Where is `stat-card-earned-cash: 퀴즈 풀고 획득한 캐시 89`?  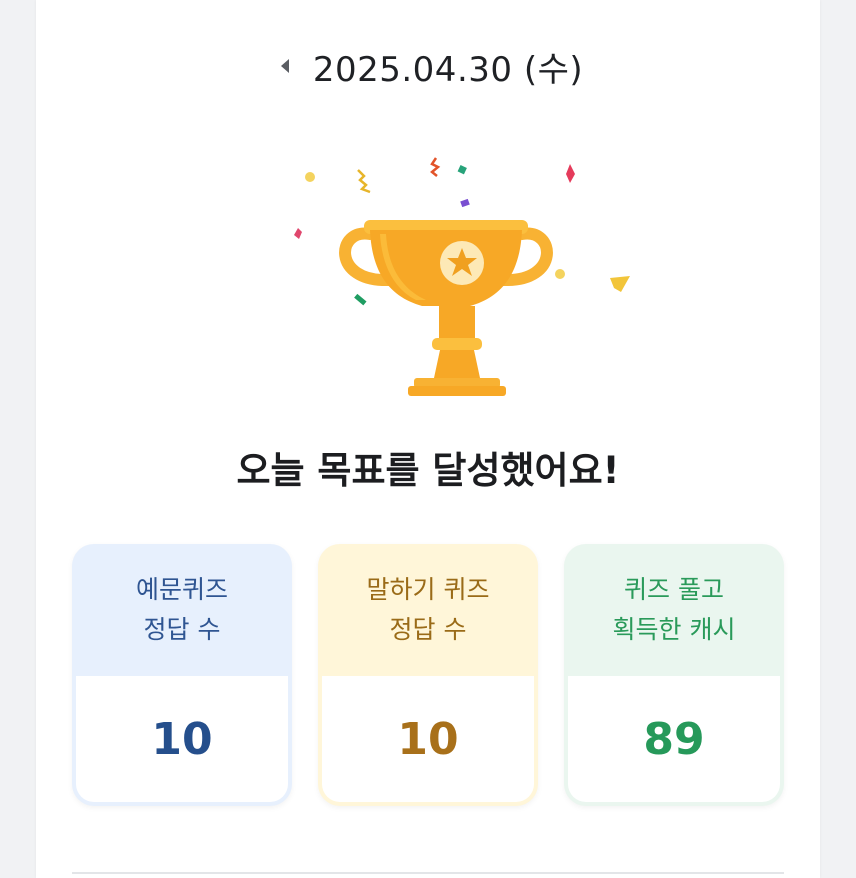 stat-card-earned-cash: 퀴즈 풀고 획득한 캐시 89 is located at coordinates (674, 675).